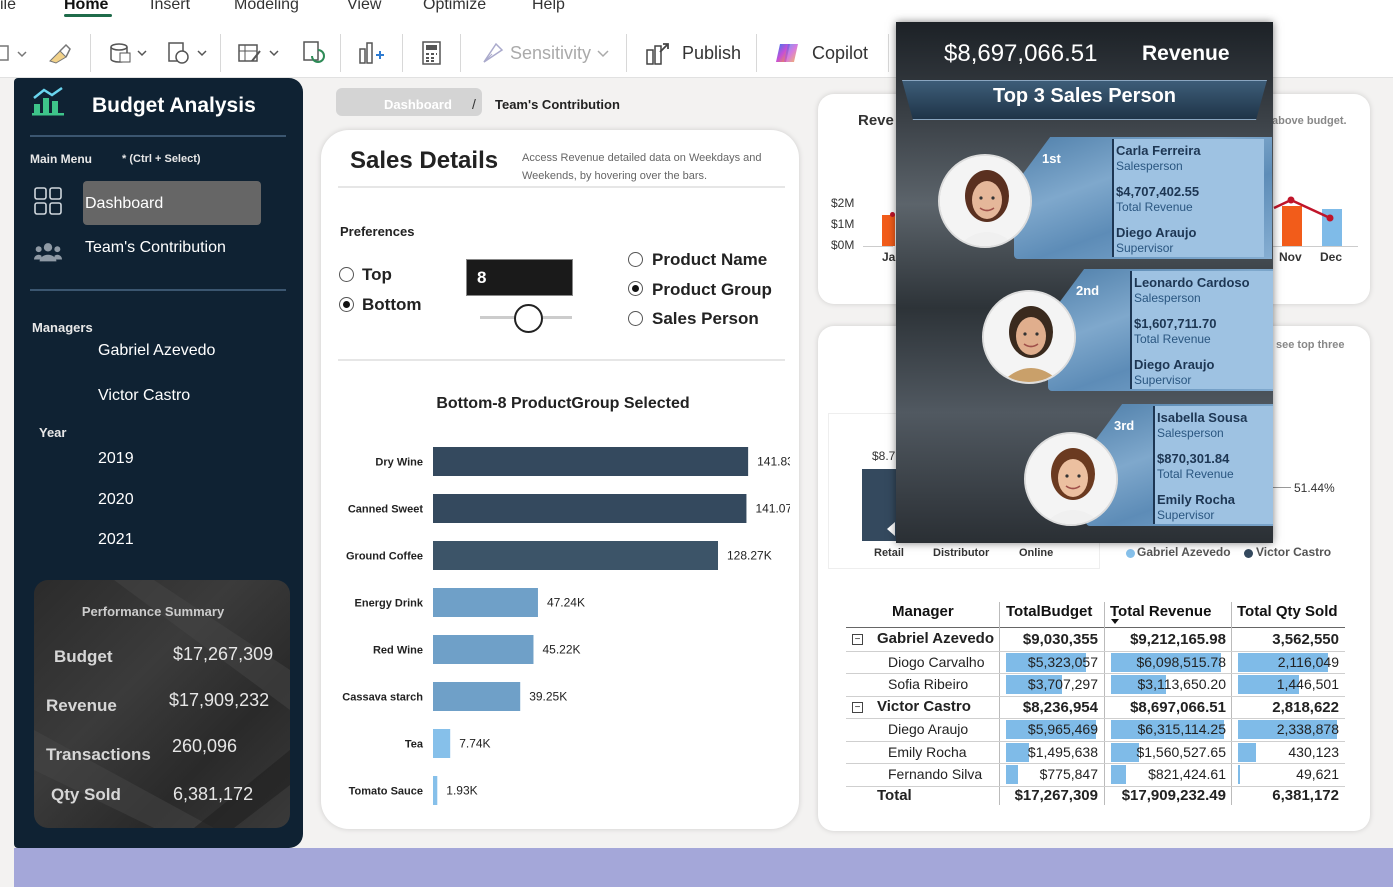 Image resolution: width=1393 pixels, height=887 pixels. What do you see at coordinates (1160, 611) in the screenshot?
I see `col-header-revenue: Total Revenue` at bounding box center [1160, 611].